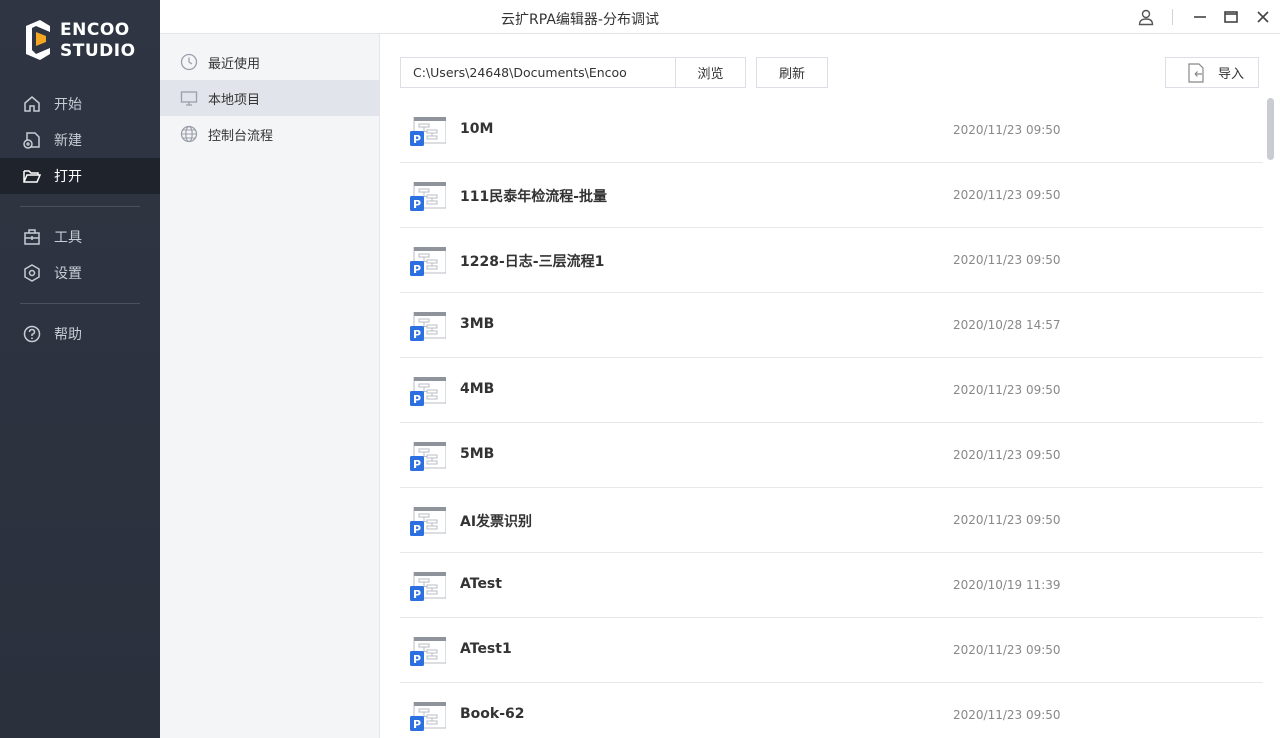  What do you see at coordinates (534, 197) in the screenshot?
I see `project-name: 111民泰年检流程-批量` at bounding box center [534, 197].